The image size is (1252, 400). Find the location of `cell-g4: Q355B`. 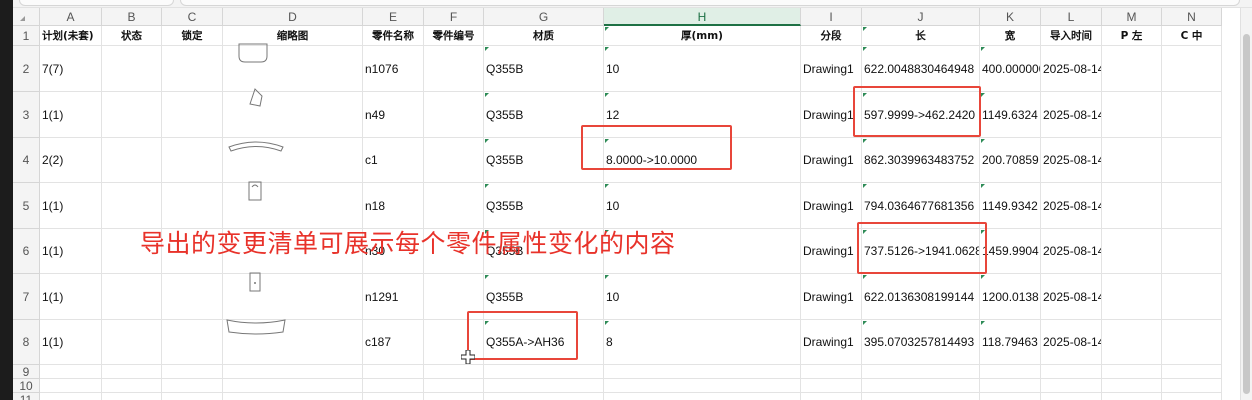

cell-g4: Q355B is located at coordinates (544, 160).